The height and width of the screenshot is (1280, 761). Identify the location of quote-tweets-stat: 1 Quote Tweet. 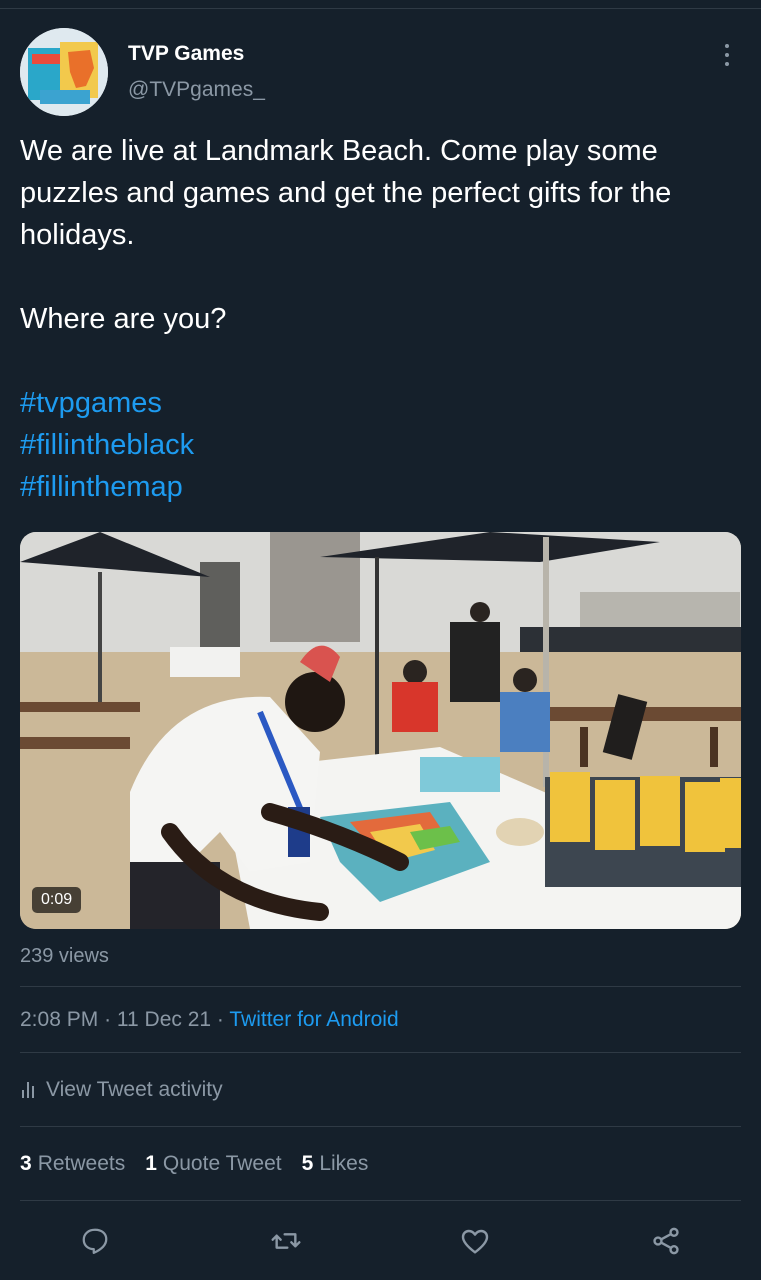
(213, 1164).